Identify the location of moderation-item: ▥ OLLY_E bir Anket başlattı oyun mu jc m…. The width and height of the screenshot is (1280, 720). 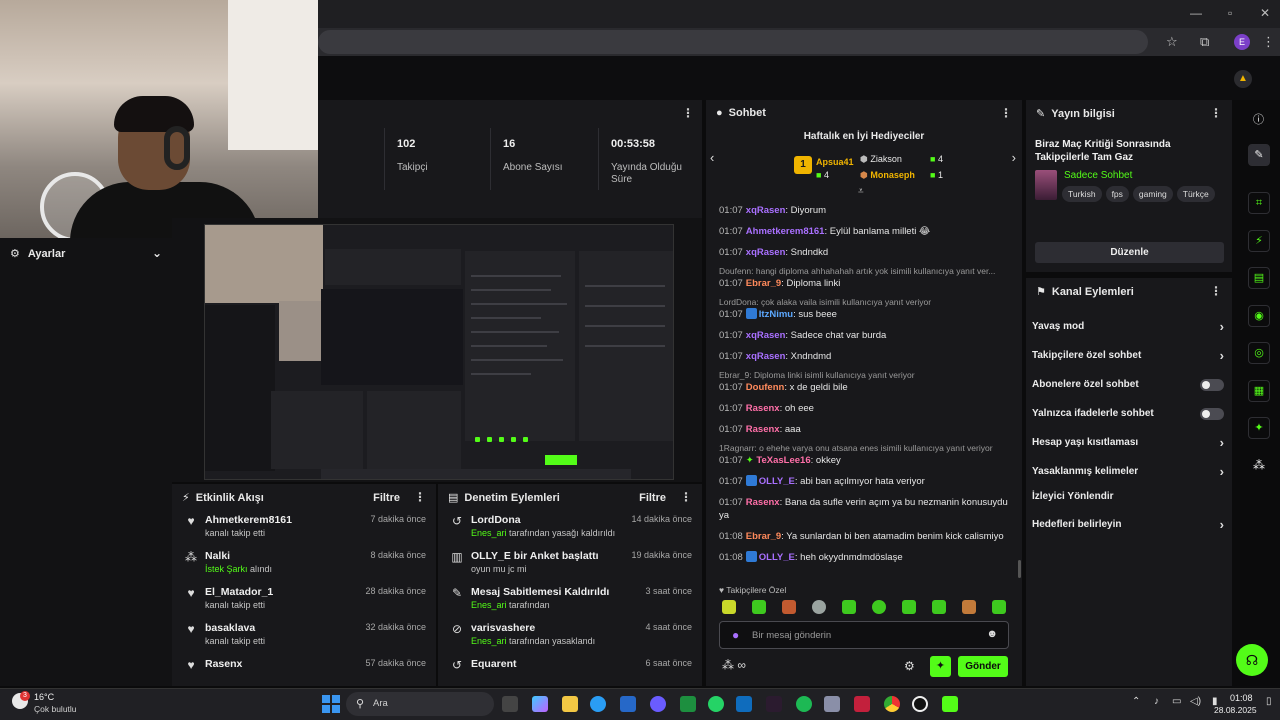
(570, 564).